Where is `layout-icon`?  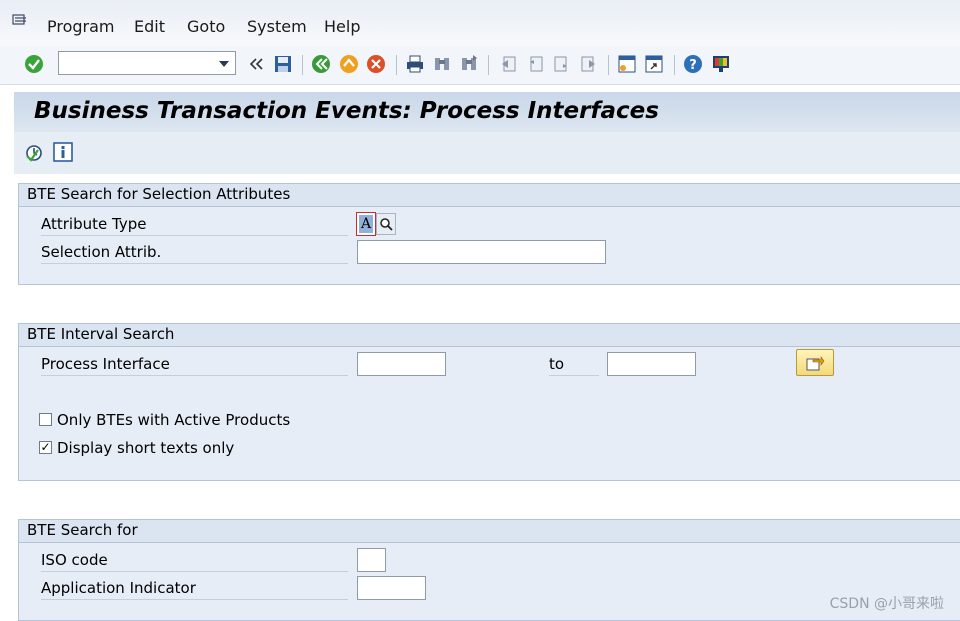 layout-icon is located at coordinates (721, 64).